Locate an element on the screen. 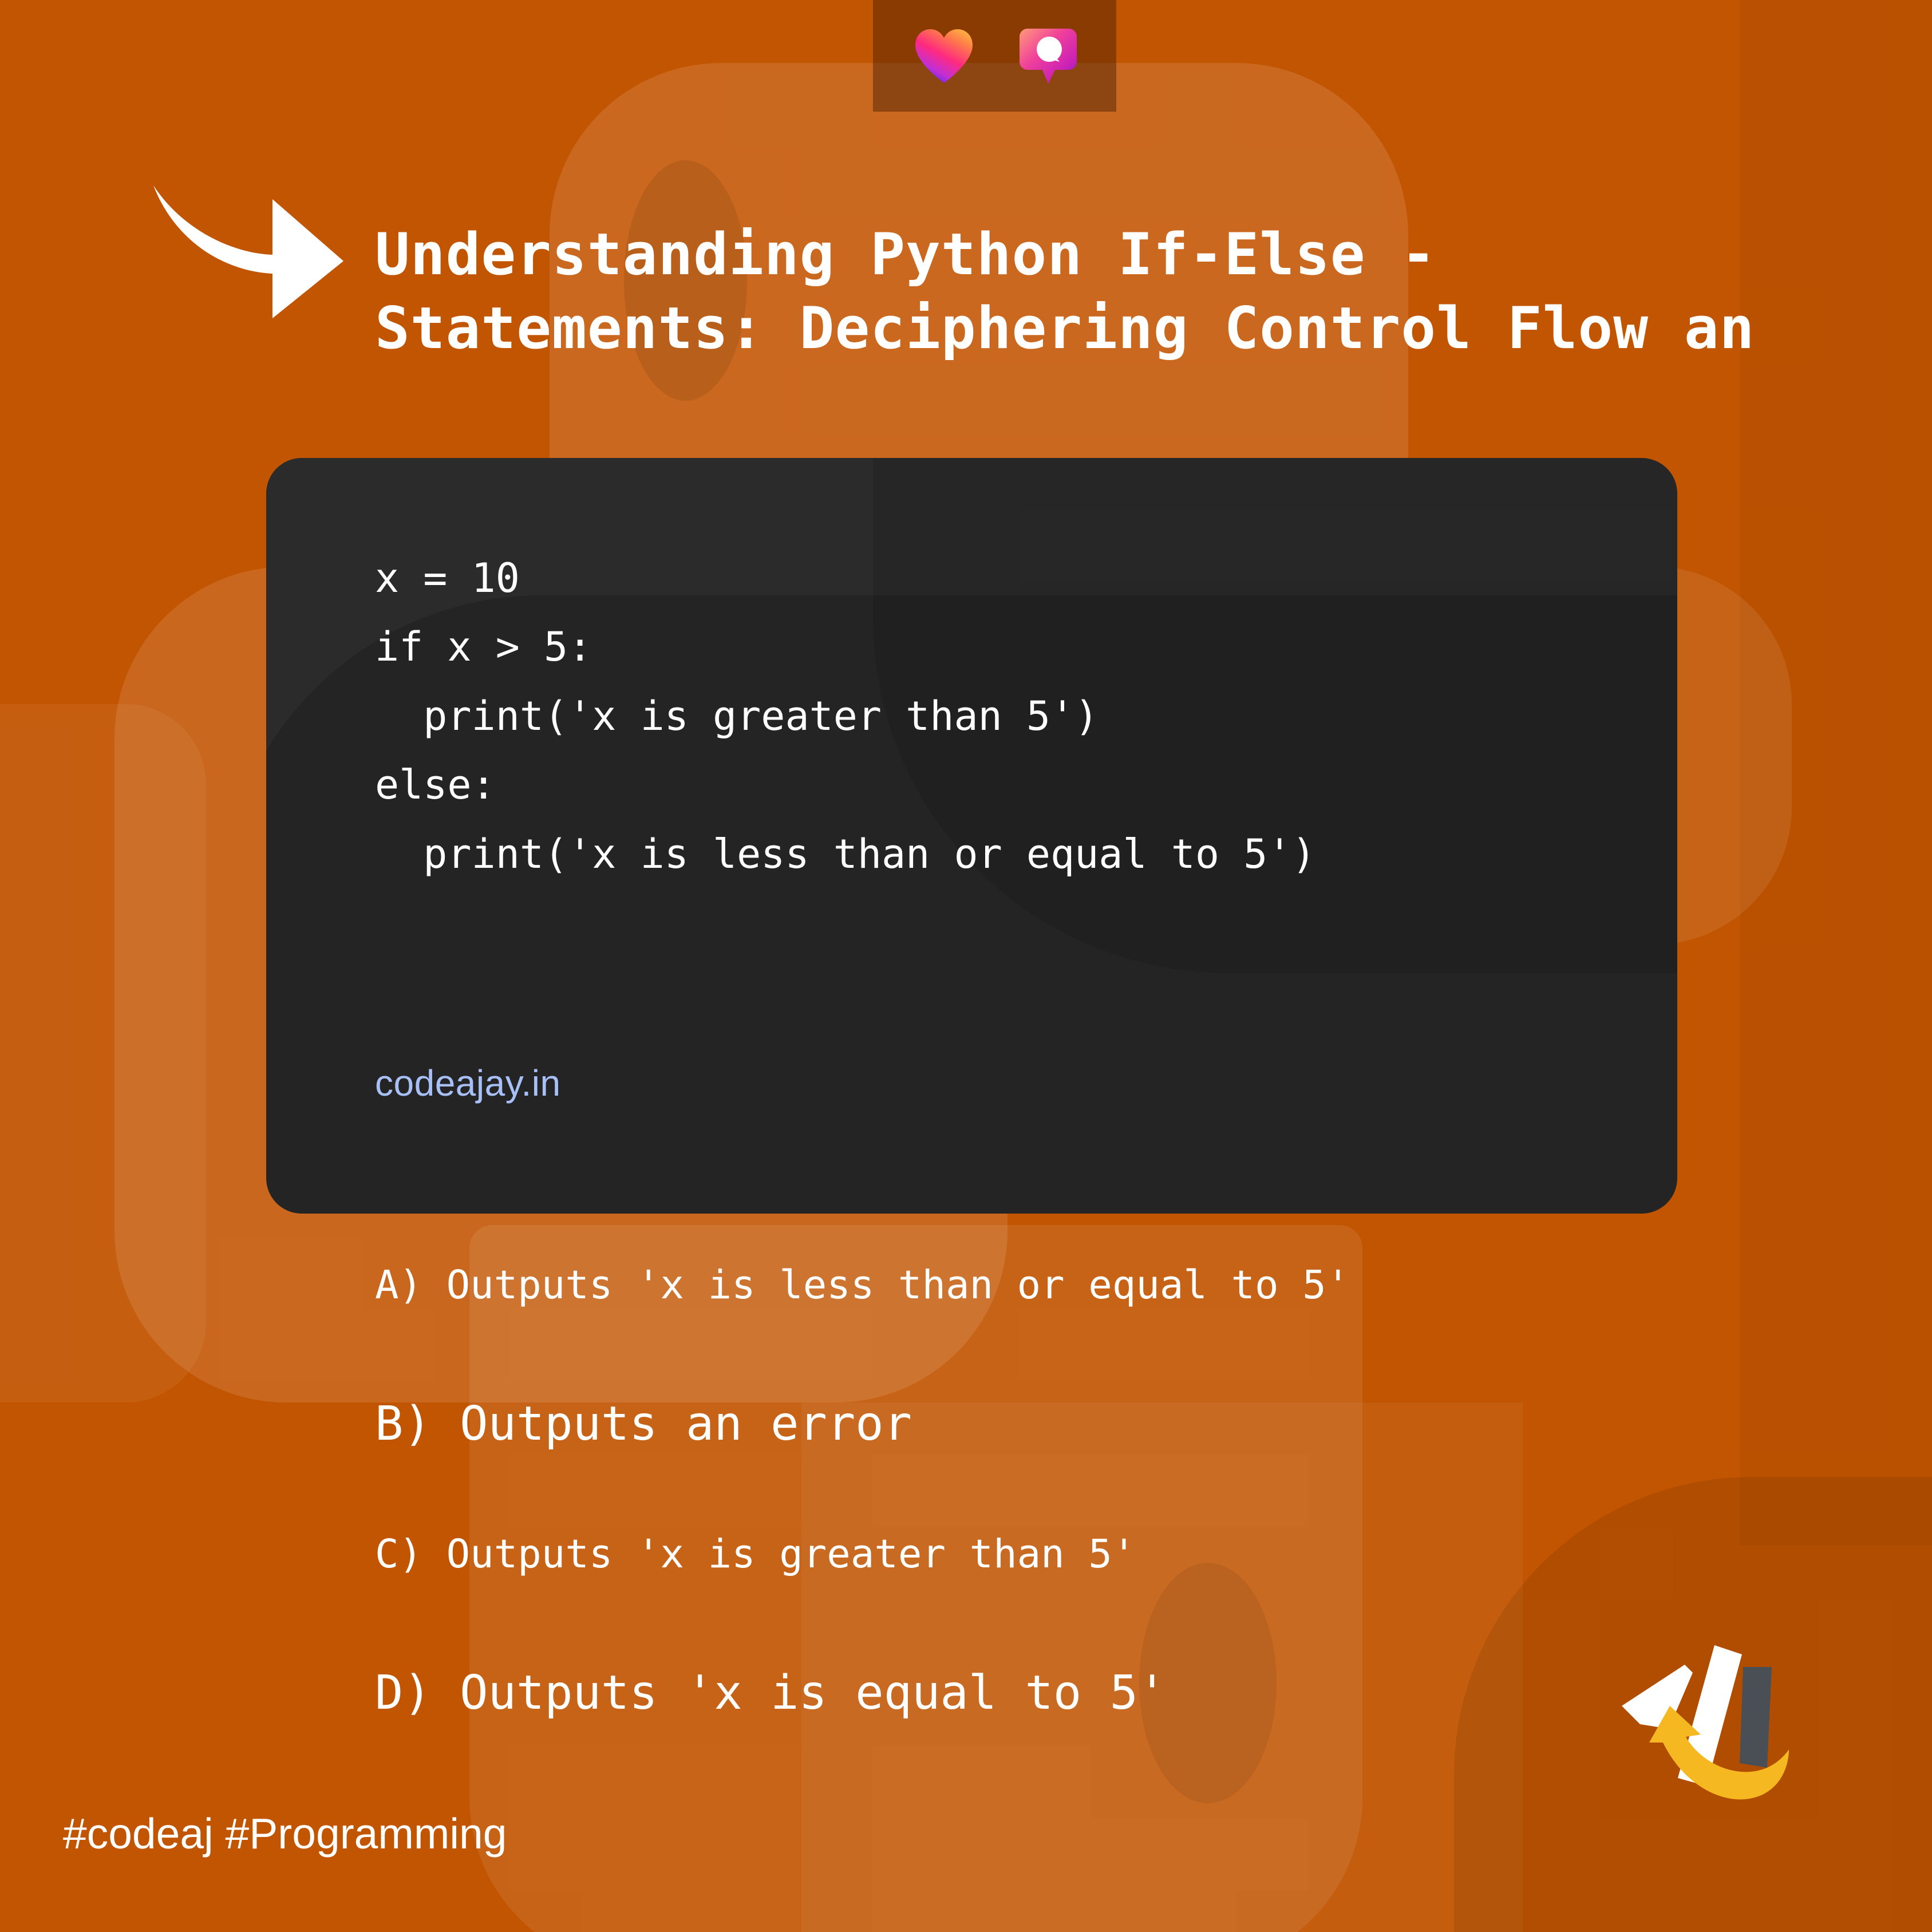 The width and height of the screenshot is (1932, 1932). footer-hashtags: #codeaj #Programming is located at coordinates (285, 1833).